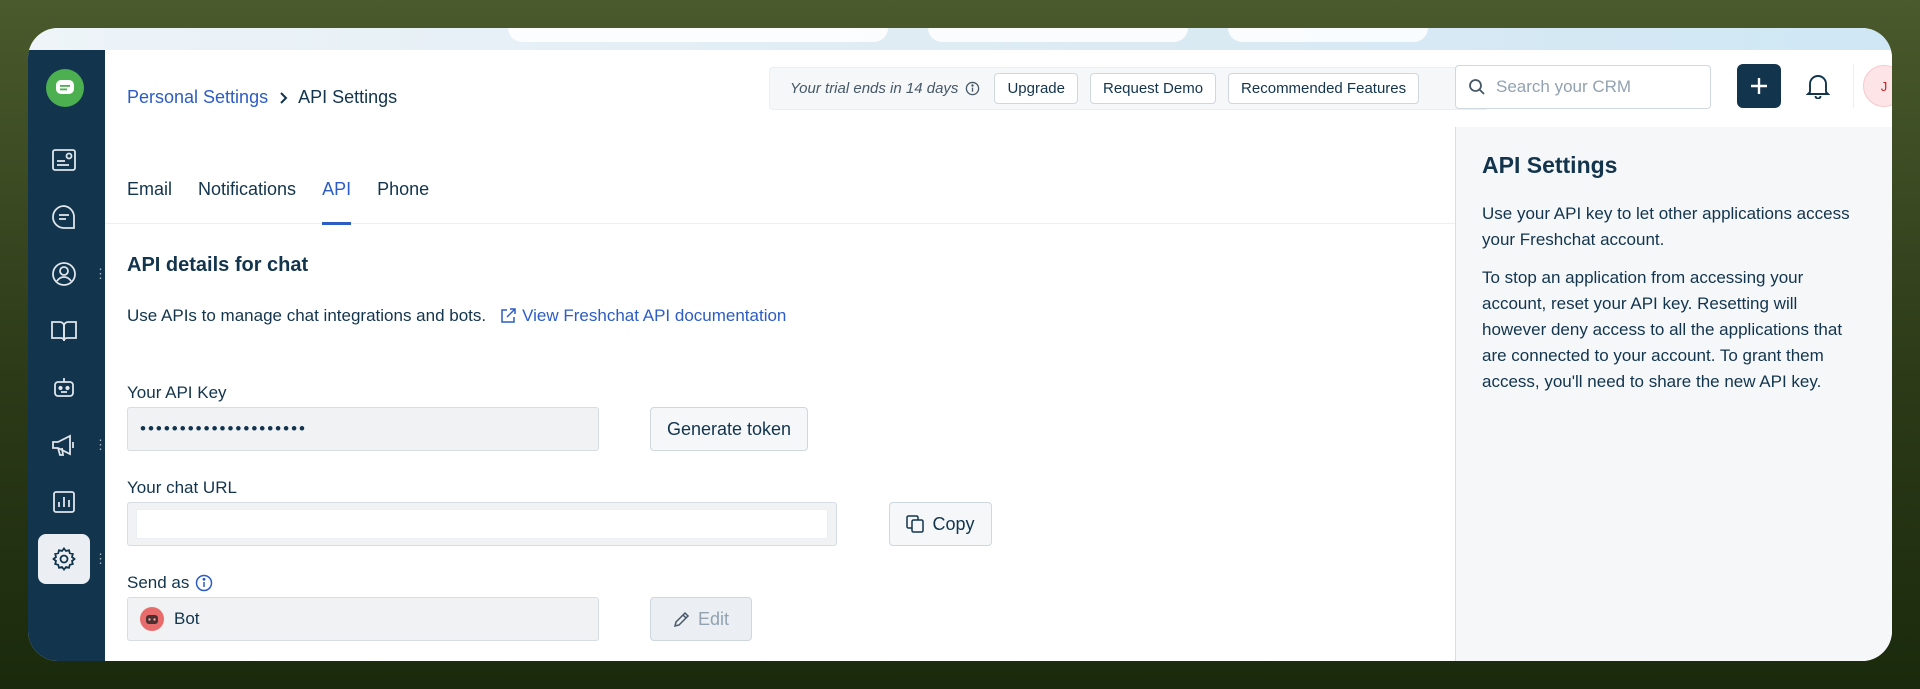  I want to click on contacts-more-dots: ⋮, so click(100, 274).